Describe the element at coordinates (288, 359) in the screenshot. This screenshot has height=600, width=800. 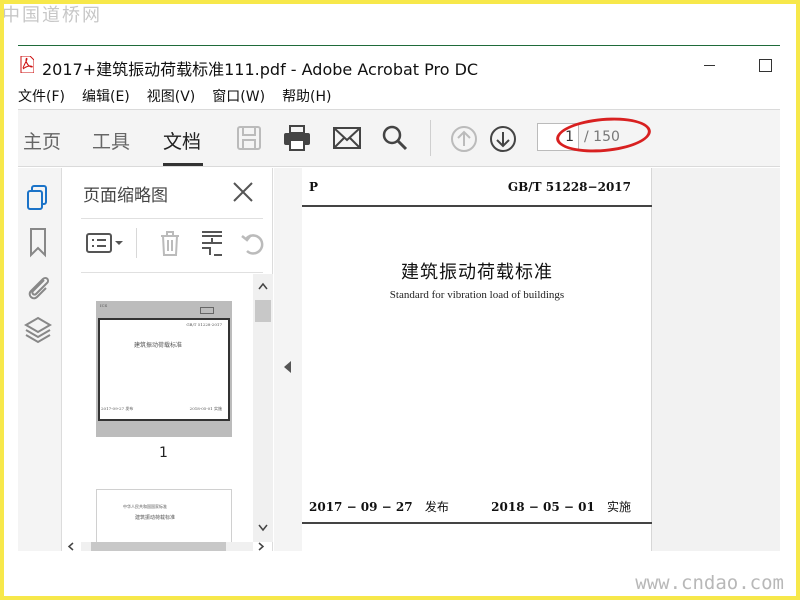
I see `panel-collapse-bar` at that location.